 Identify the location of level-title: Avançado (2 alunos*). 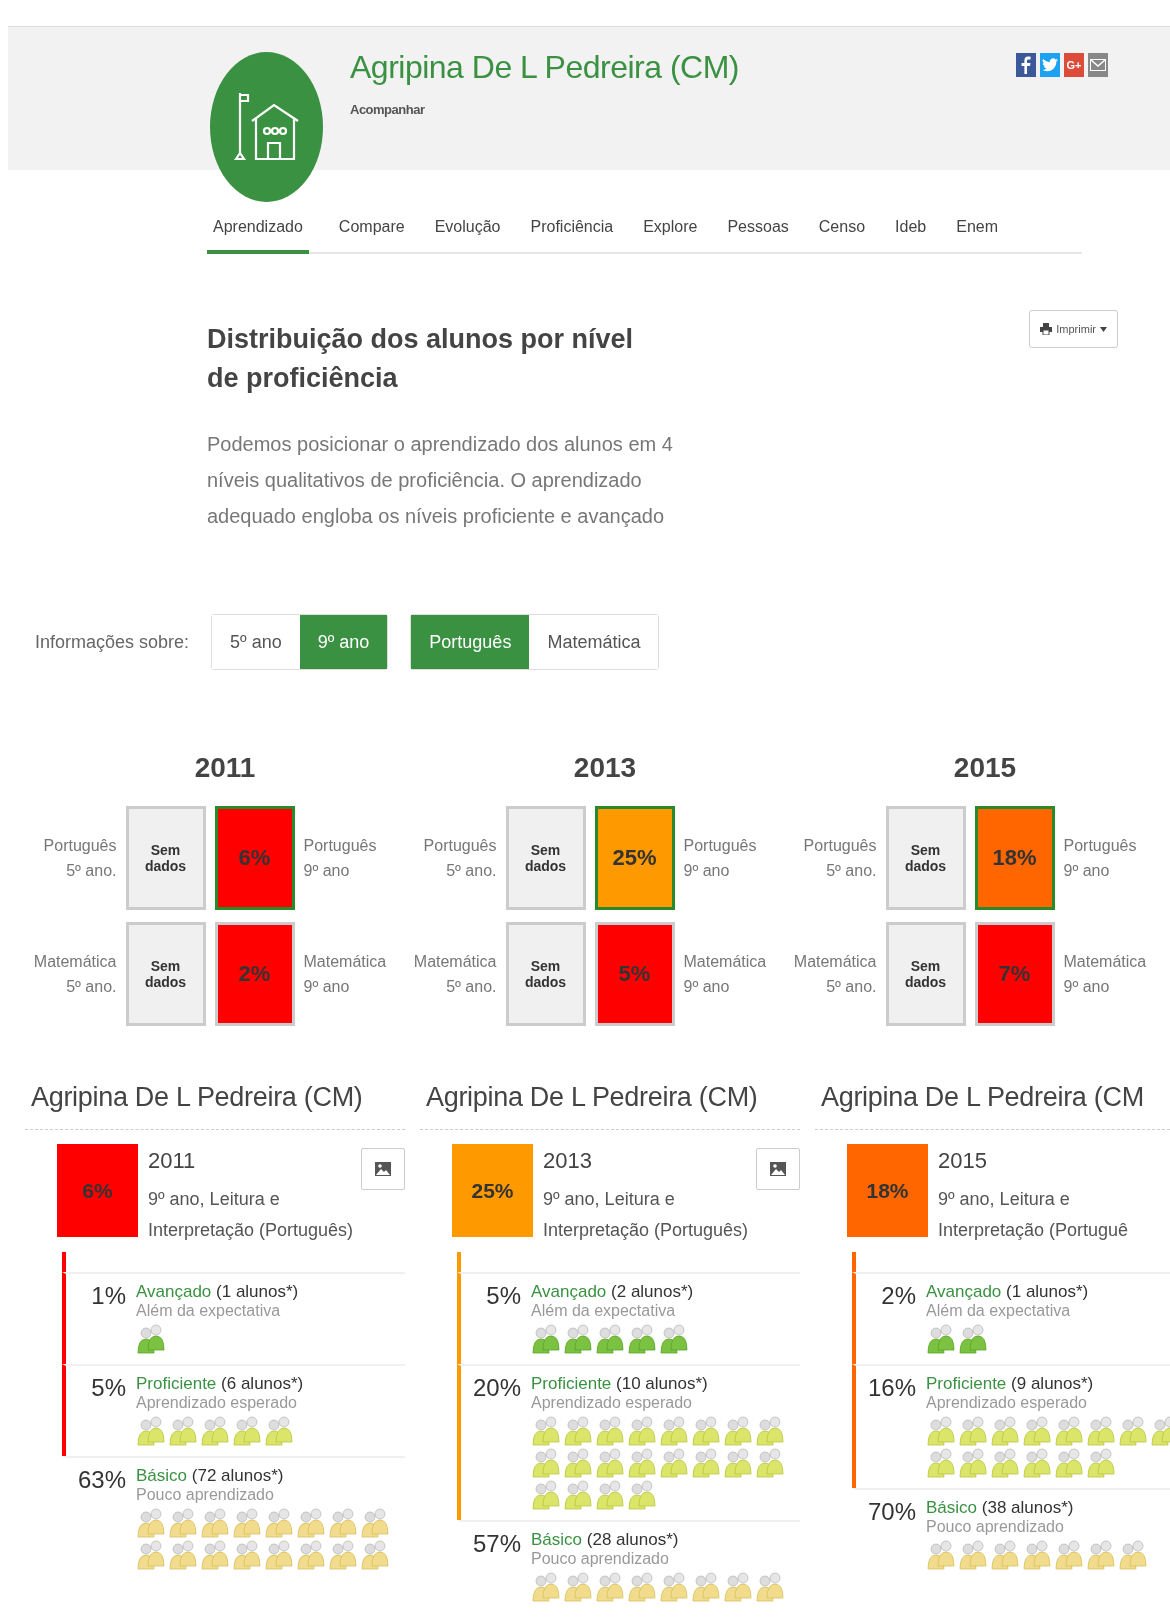
(613, 1292).